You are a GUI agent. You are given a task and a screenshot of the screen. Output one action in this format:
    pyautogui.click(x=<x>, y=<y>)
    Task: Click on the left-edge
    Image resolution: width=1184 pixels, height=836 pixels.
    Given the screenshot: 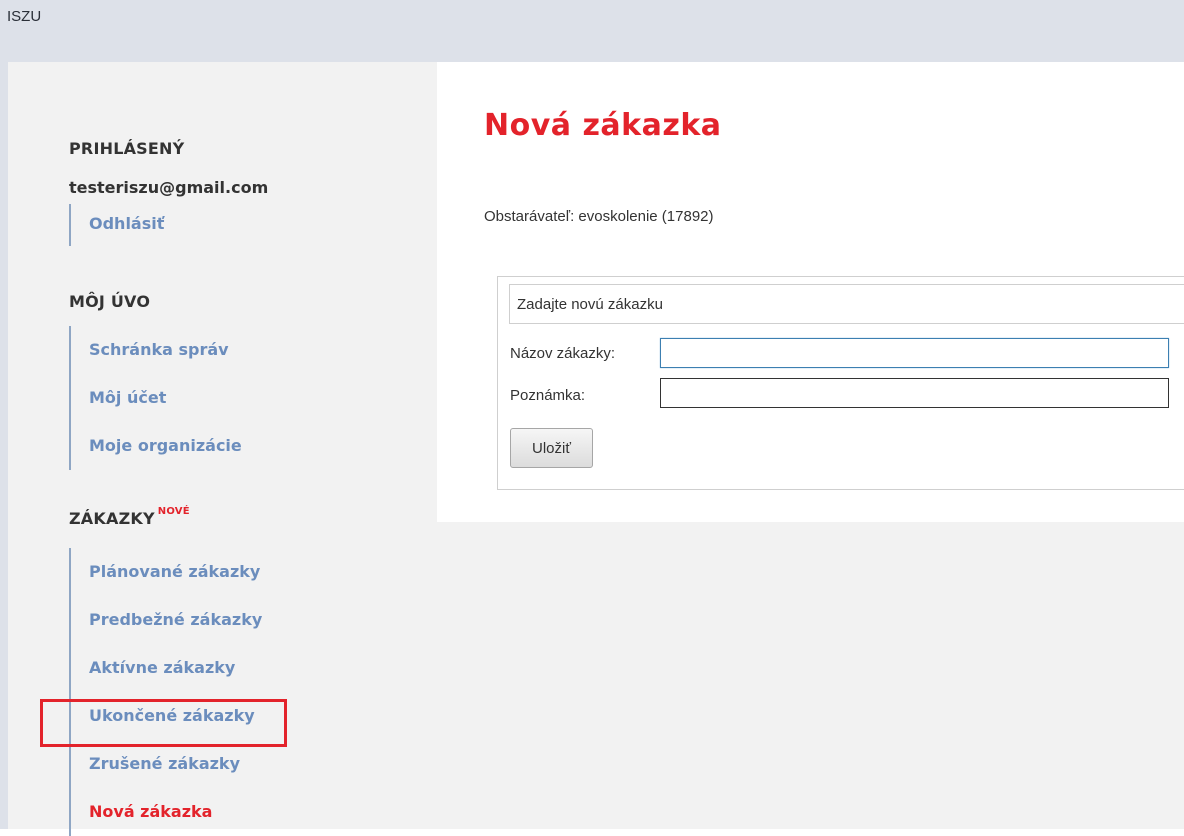 What is the action you would take?
    pyautogui.click(x=4, y=445)
    